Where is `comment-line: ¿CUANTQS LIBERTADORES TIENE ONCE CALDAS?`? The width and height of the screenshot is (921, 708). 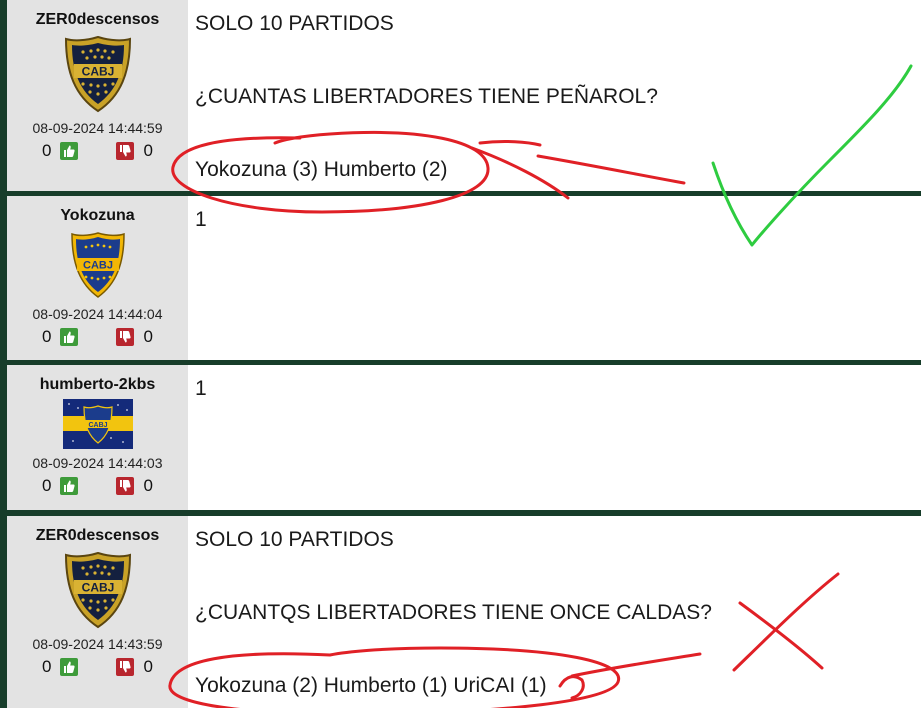 comment-line: ¿CUANTQS LIBERTADORES TIENE ONCE CALDAS? is located at coordinates (453, 613).